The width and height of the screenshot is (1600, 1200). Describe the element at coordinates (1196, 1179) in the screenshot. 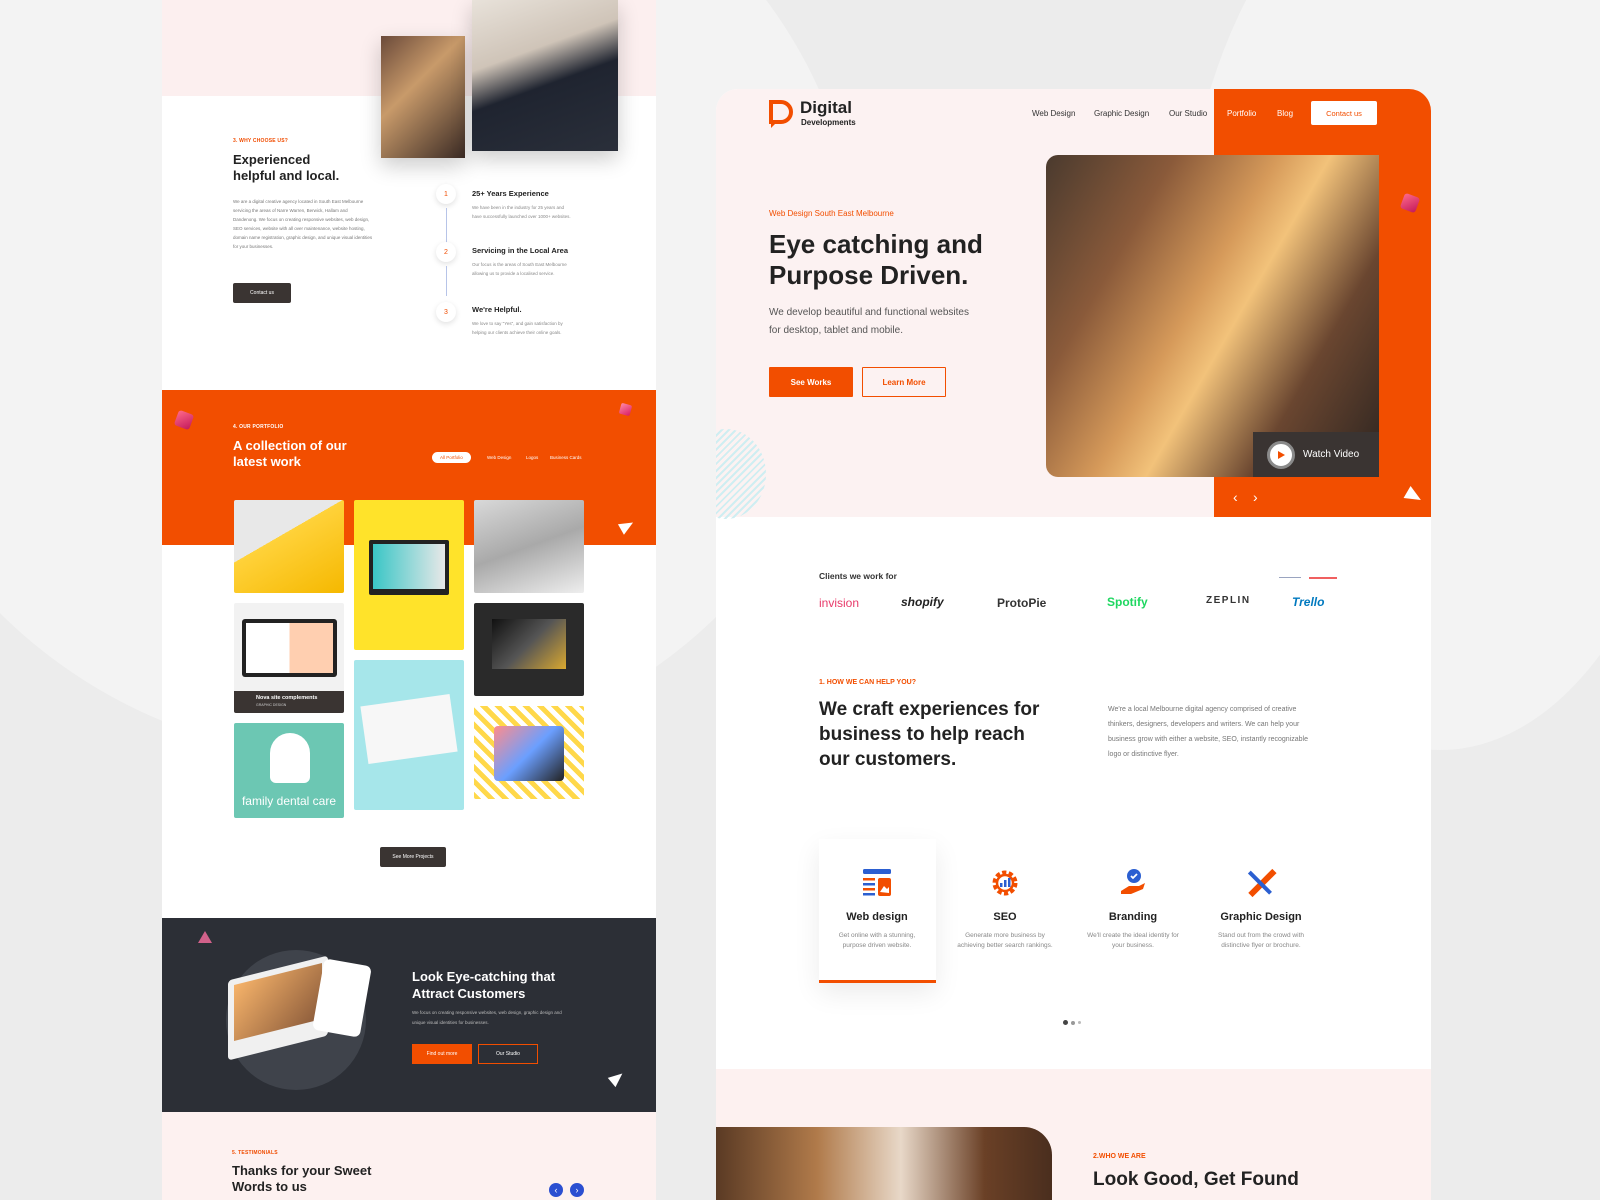

I see `who-title: Look Good, Get Found` at that location.